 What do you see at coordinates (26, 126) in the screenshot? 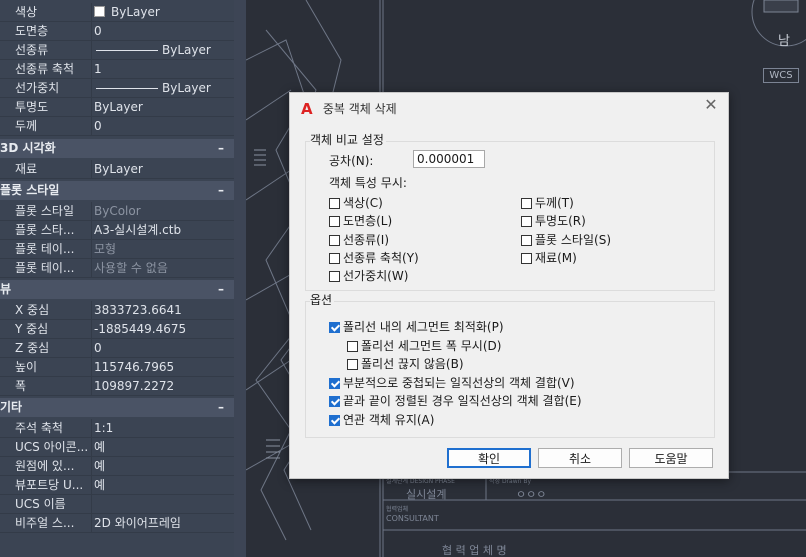
I see `property-key: 두께` at bounding box center [26, 126].